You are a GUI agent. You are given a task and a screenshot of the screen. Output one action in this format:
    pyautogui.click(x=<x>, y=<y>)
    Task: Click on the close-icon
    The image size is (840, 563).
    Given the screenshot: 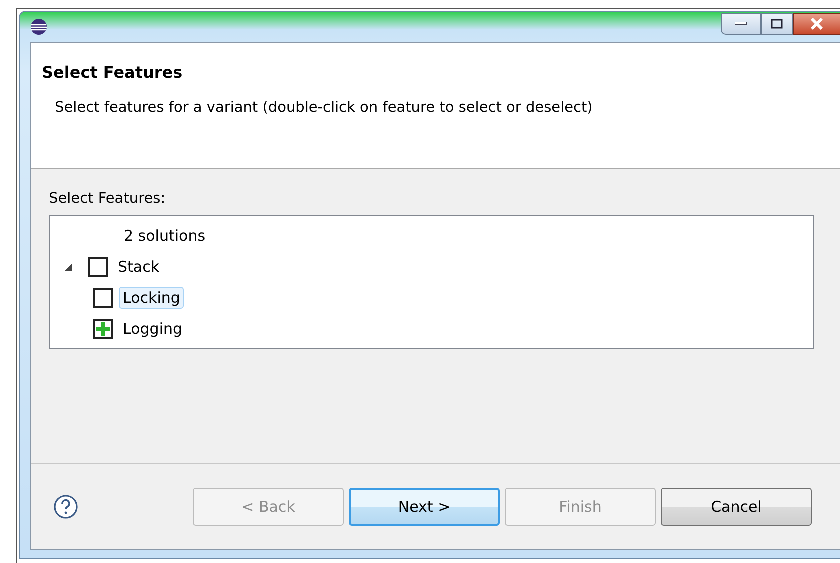 What is the action you would take?
    pyautogui.click(x=817, y=24)
    